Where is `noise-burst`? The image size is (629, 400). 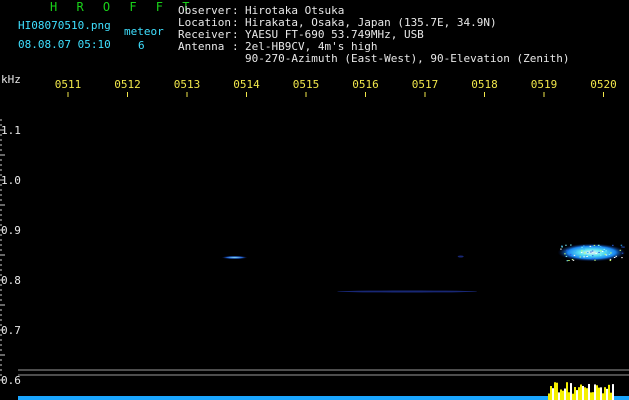 noise-burst is located at coordinates (581, 391).